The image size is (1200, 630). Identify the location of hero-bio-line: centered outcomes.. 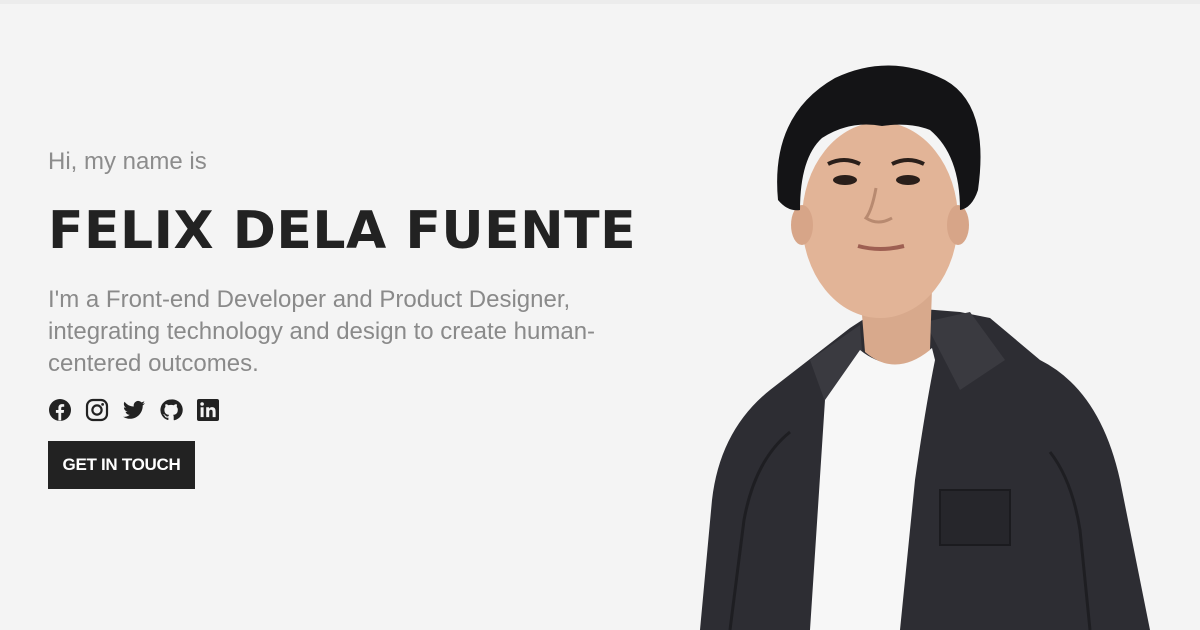
(153, 363).